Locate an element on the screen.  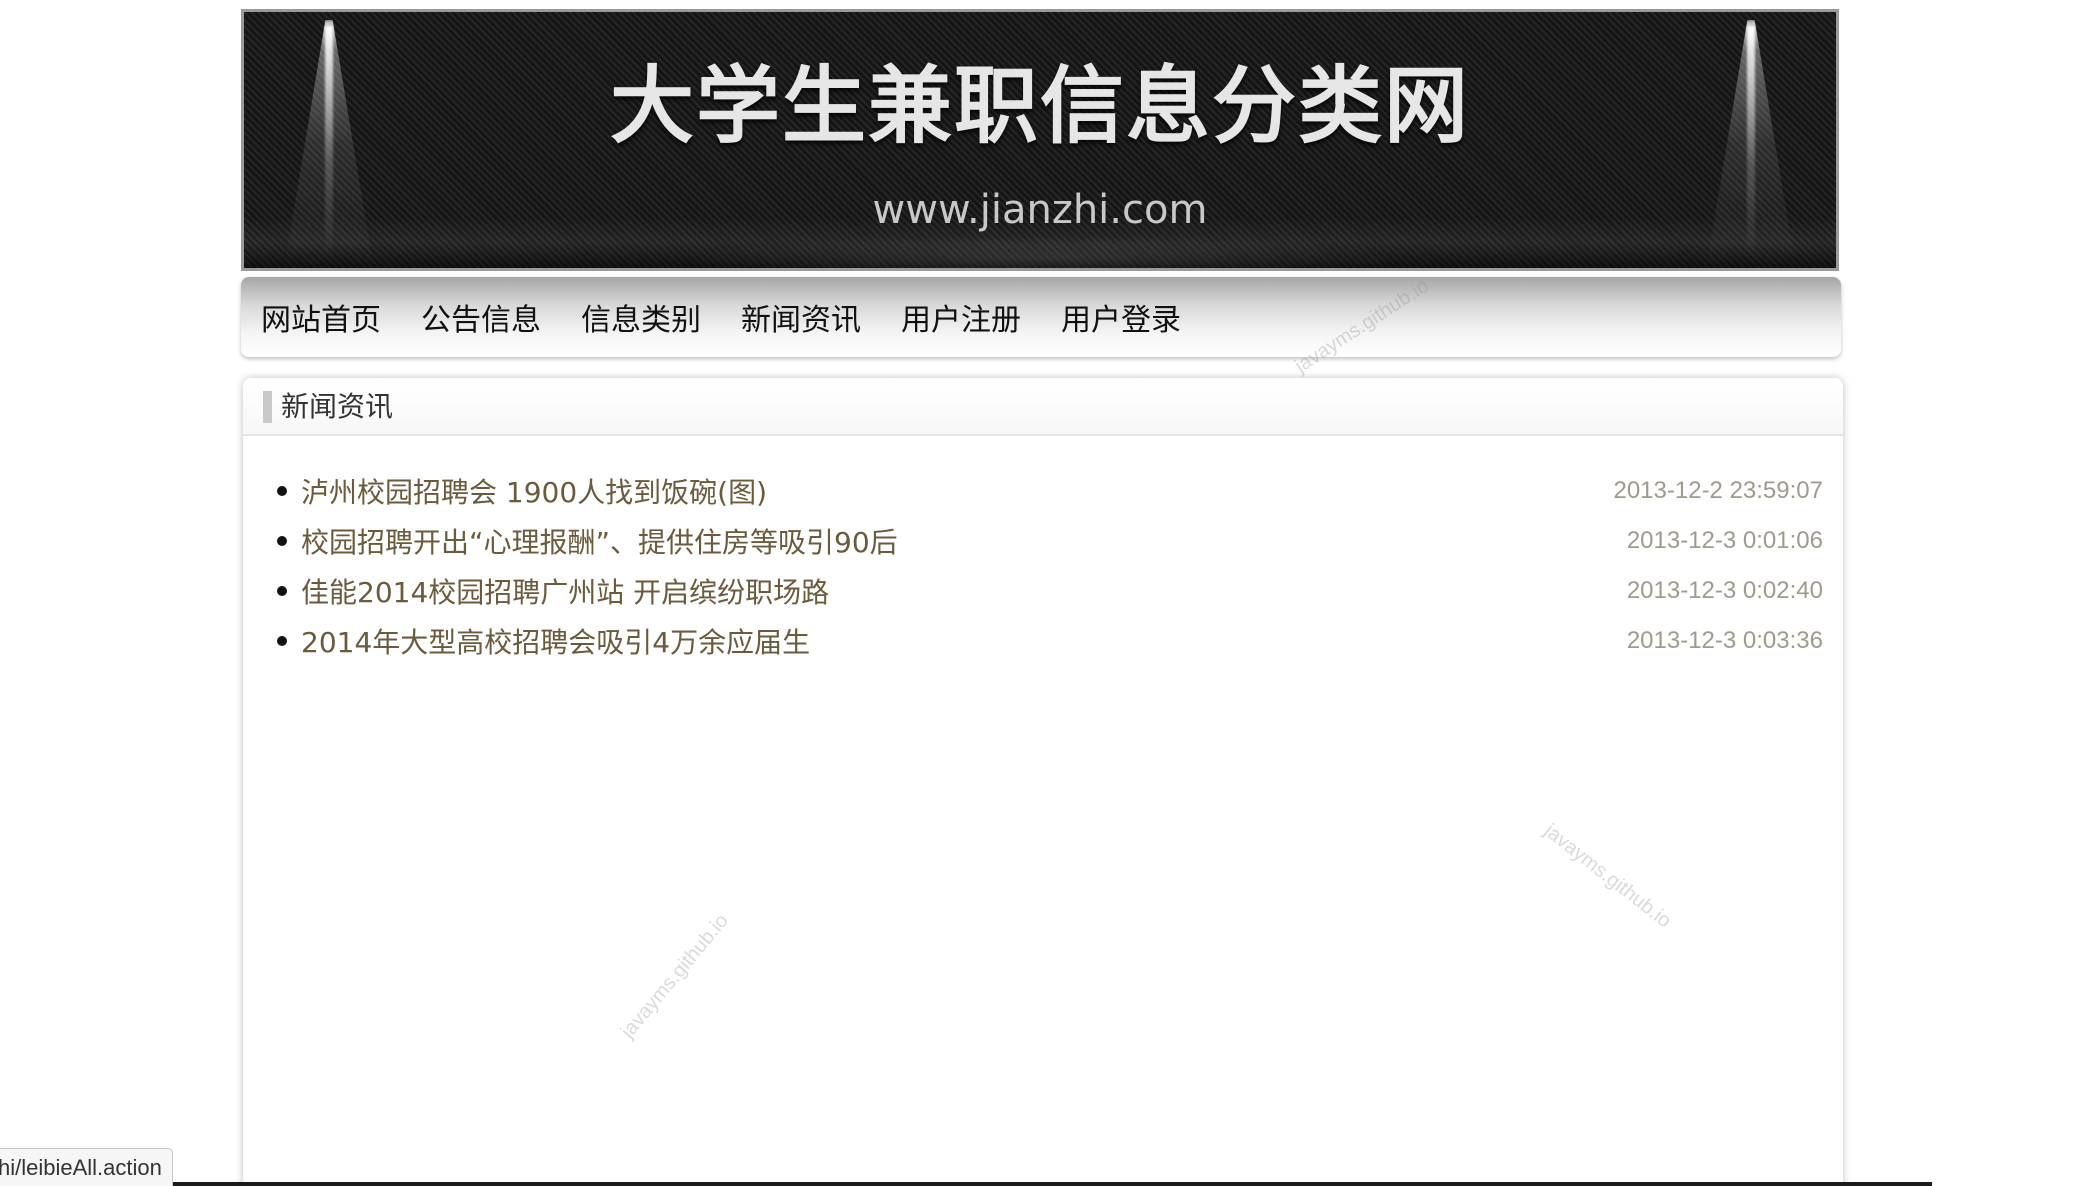
panel-header-accent is located at coordinates (267, 407).